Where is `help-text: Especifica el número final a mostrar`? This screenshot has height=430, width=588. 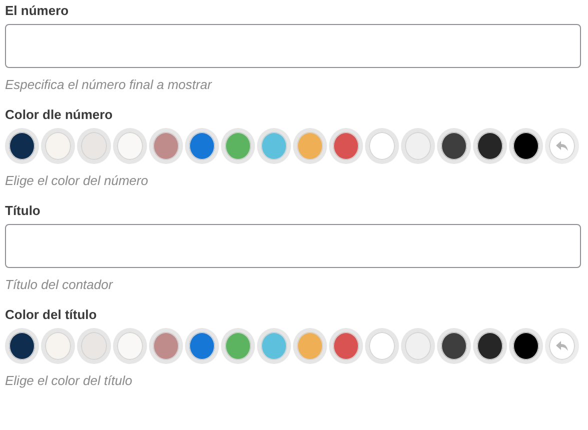
help-text: Especifica el número final a mostrar is located at coordinates (109, 84).